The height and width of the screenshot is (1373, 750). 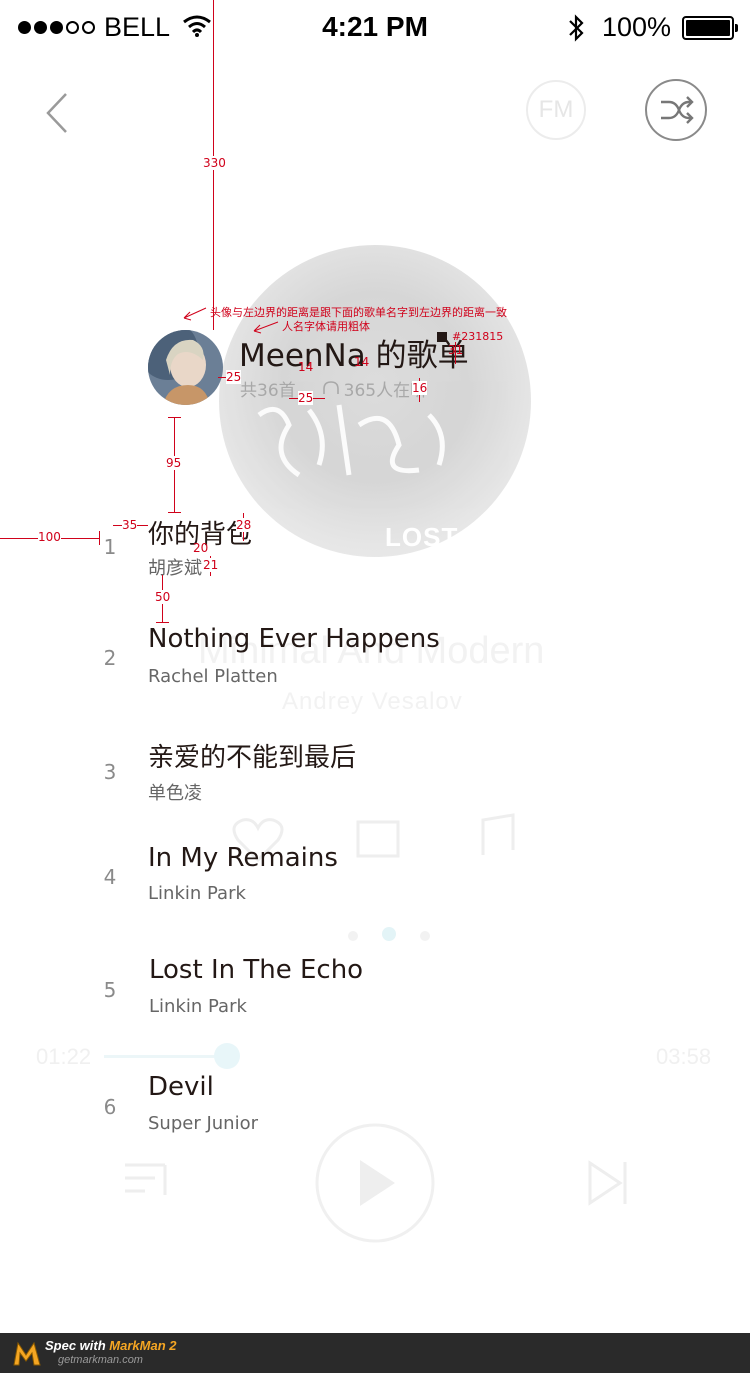 What do you see at coordinates (110, 990) in the screenshot?
I see `song-number: 5` at bounding box center [110, 990].